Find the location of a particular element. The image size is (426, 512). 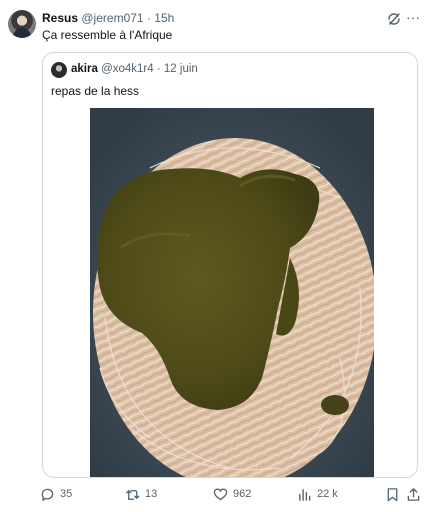

display-name: Resus is located at coordinates (60, 18).